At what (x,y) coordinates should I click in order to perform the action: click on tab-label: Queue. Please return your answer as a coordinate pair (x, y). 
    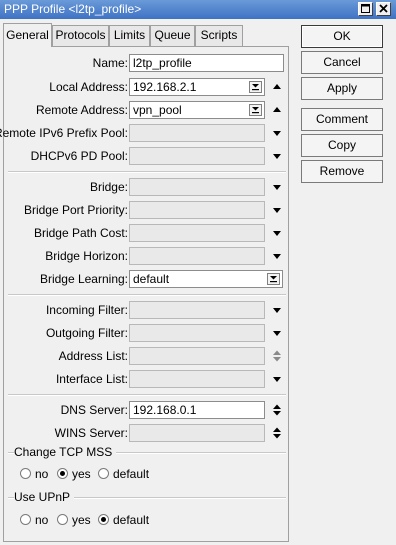
    Looking at the image, I should click on (172, 35).